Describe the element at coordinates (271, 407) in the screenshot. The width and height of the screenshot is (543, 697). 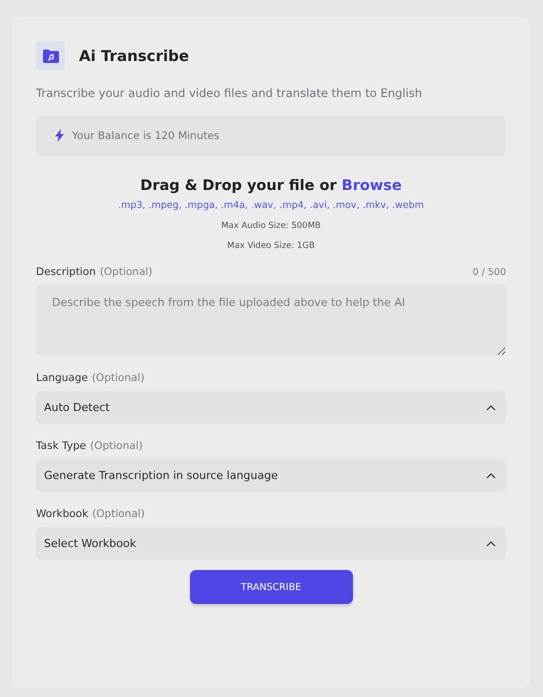
I see `dropdown: Auto Detect` at that location.